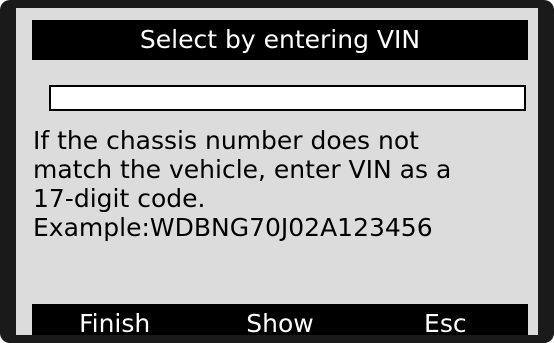 The image size is (554, 343). Describe the element at coordinates (280, 40) in the screenshot. I see `page-title: Select by entering VIN` at that location.